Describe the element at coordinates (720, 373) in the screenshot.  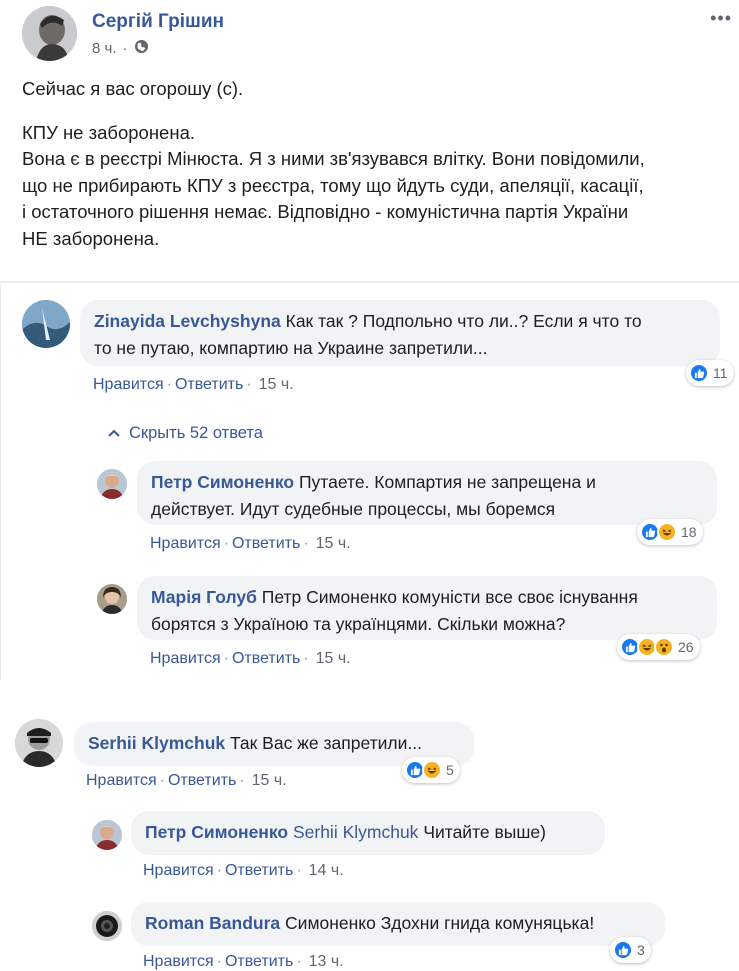
I see `reaction-count: 11` at that location.